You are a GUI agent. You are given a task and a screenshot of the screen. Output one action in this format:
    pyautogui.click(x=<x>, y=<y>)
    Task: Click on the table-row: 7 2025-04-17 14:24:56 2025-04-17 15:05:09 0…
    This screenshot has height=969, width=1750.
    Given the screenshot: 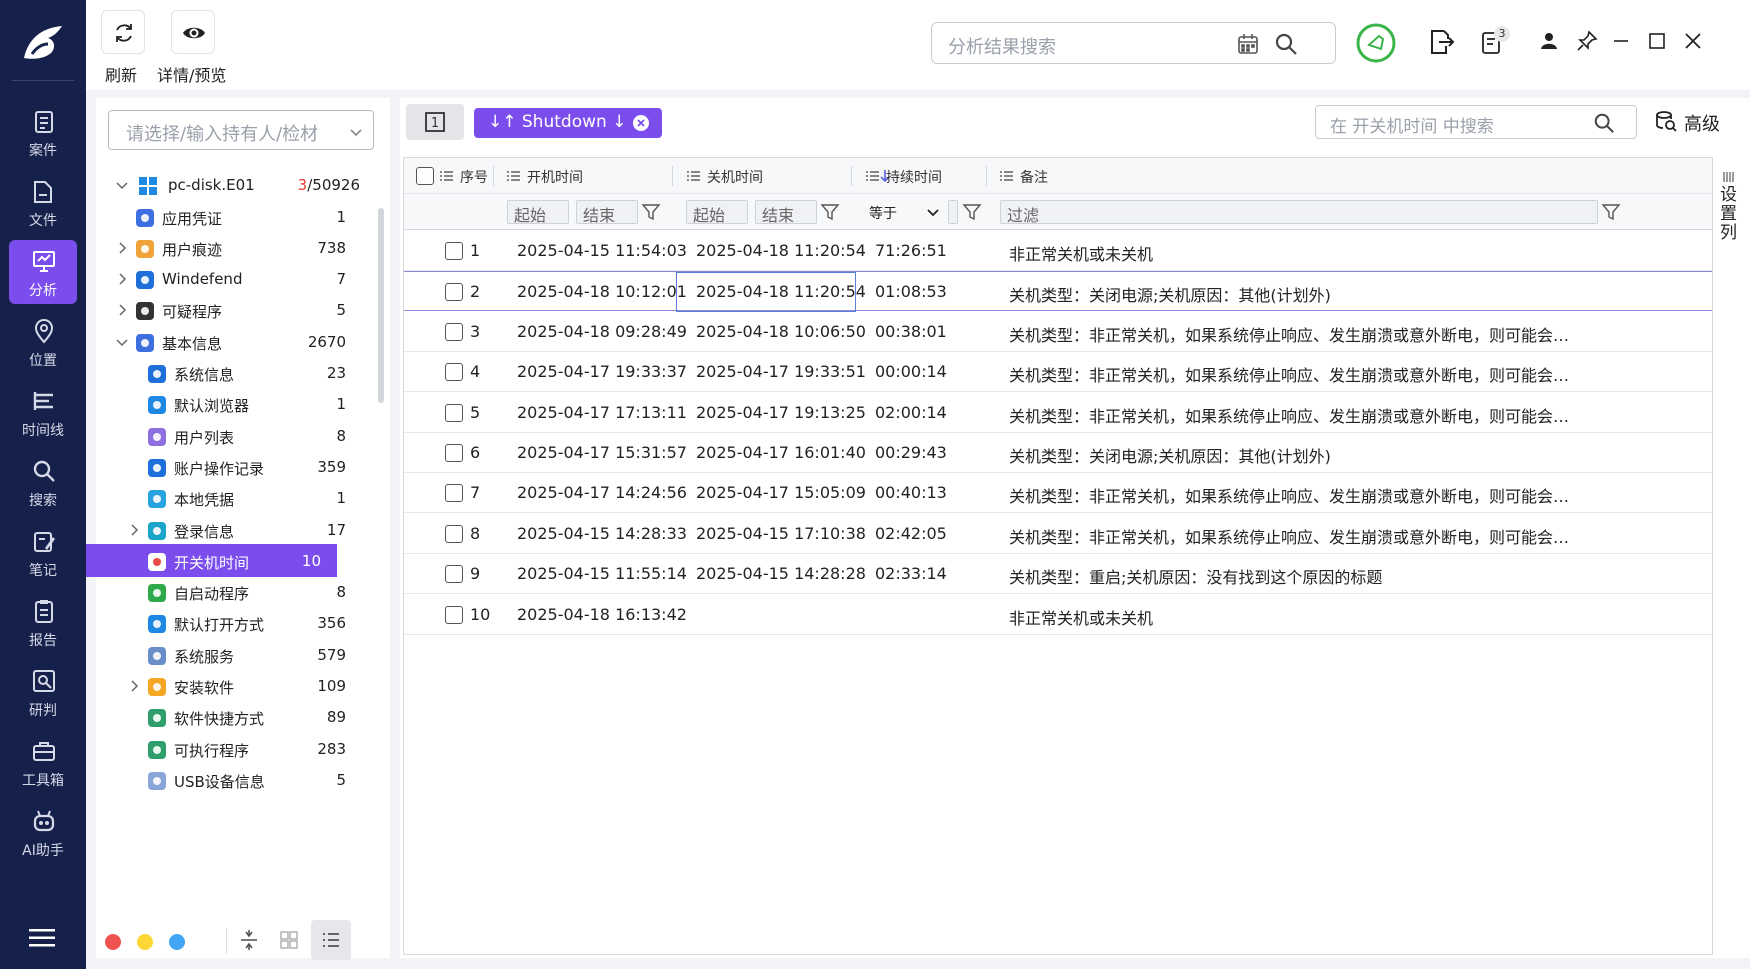 What is the action you would take?
    pyautogui.click(x=1058, y=493)
    